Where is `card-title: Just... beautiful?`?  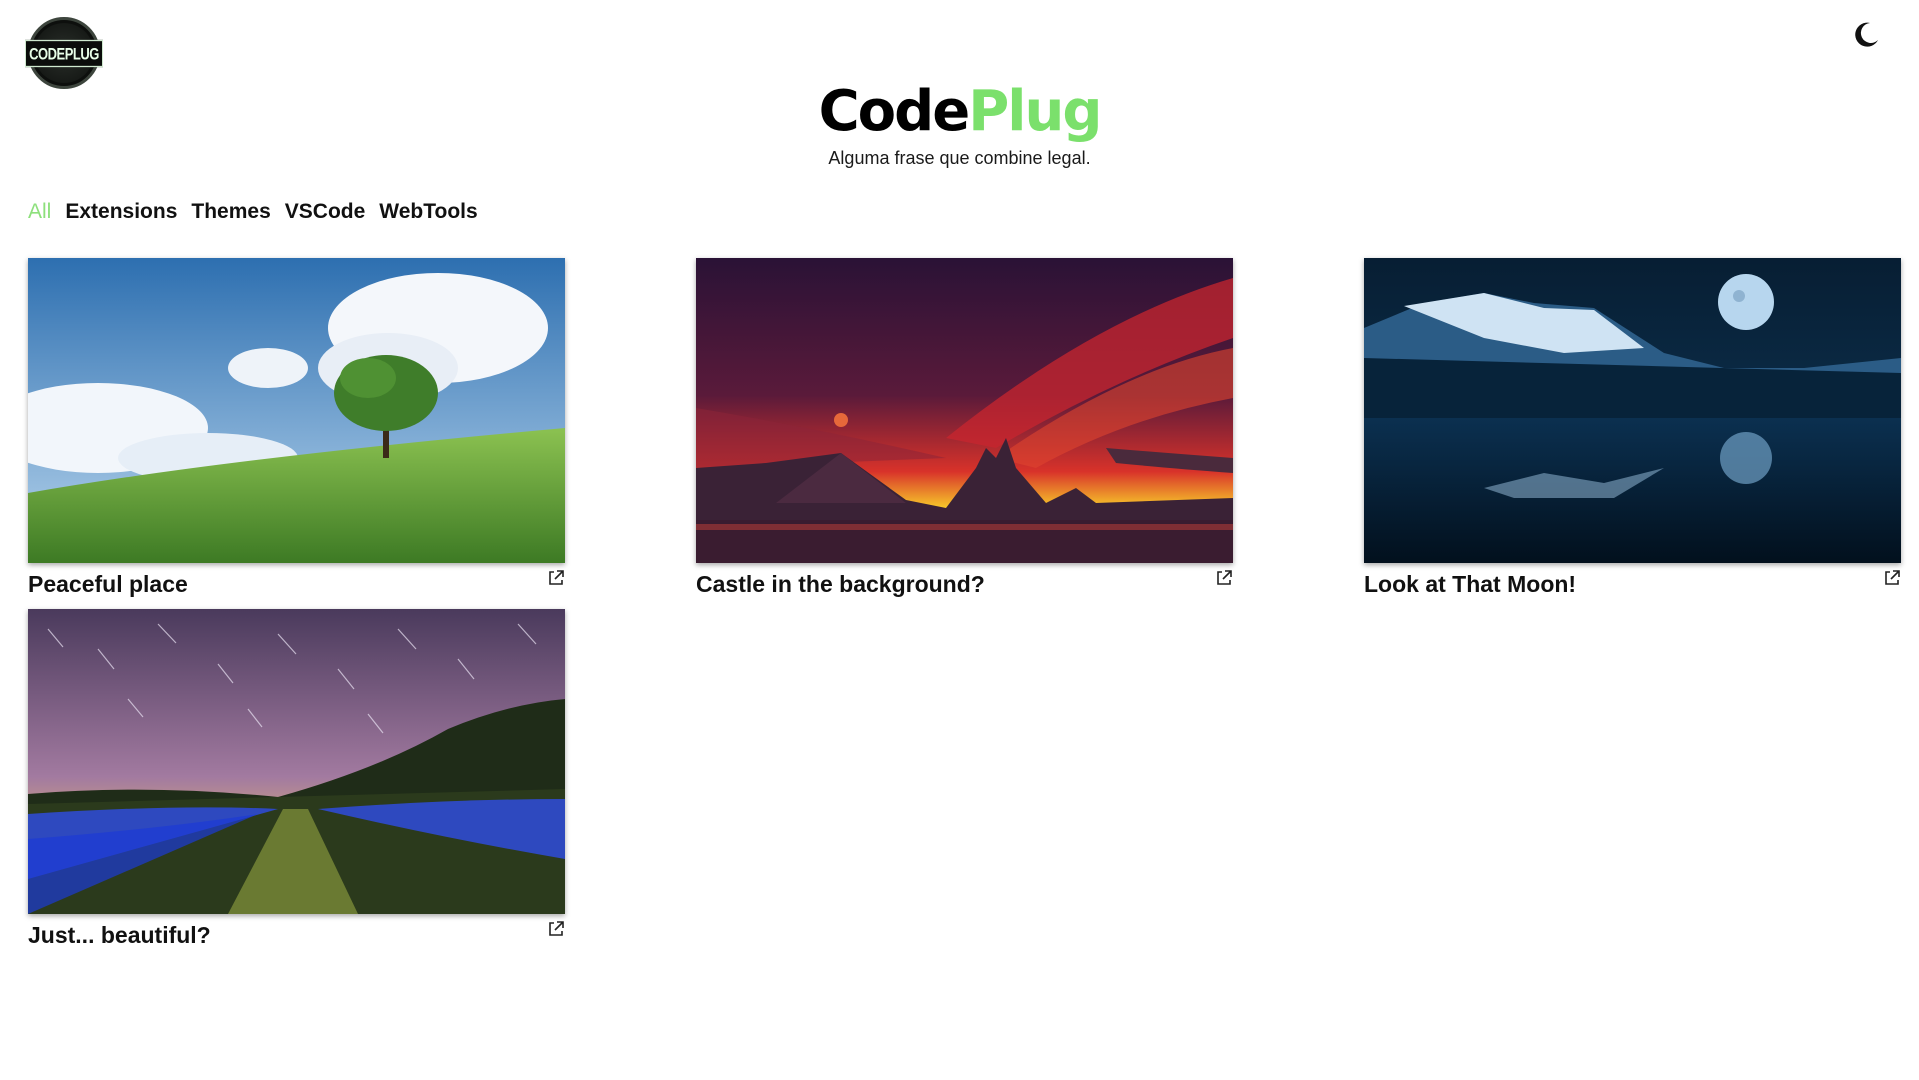 card-title: Just... beautiful? is located at coordinates (119, 935).